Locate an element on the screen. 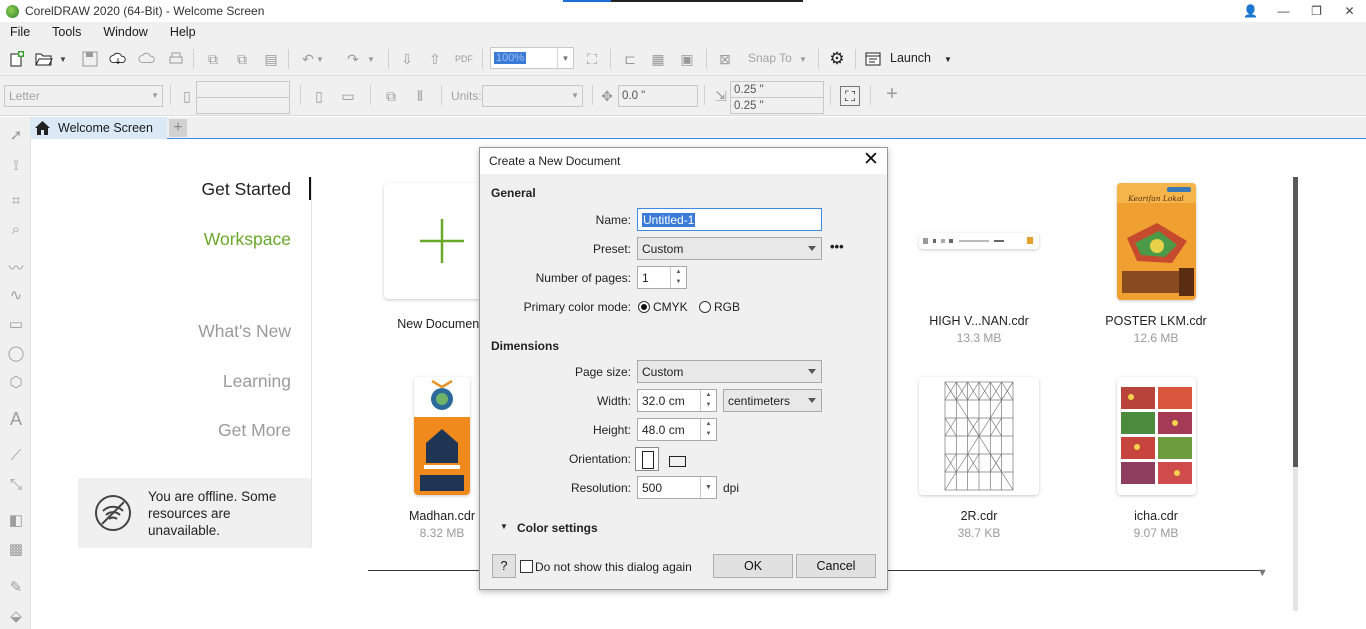 Image resolution: width=1366 pixels, height=629 pixels. pick-tool-icon: ➚ is located at coordinates (16, 135).